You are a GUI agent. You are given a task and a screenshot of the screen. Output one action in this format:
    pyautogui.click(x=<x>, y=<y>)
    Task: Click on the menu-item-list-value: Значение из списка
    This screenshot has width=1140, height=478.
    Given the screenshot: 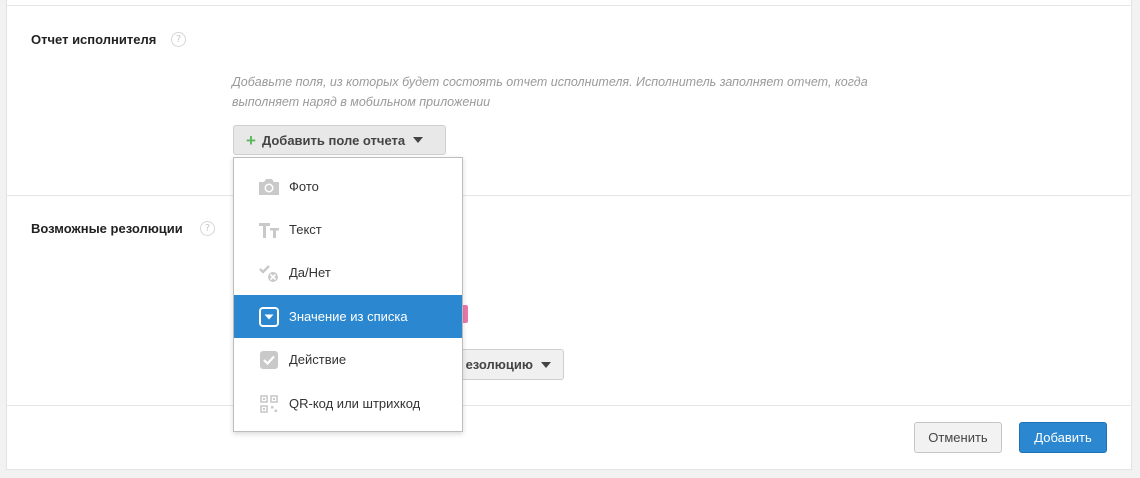 What is the action you would take?
    pyautogui.click(x=348, y=316)
    